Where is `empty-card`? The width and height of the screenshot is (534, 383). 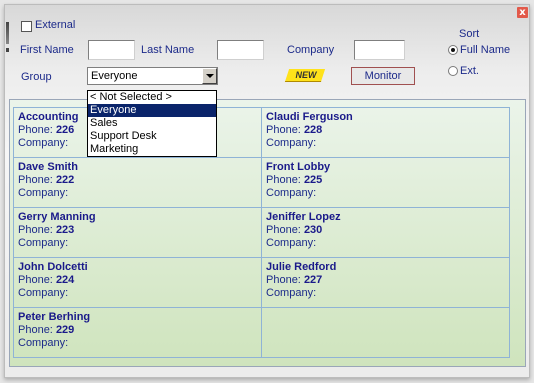 empty-card is located at coordinates (385, 332).